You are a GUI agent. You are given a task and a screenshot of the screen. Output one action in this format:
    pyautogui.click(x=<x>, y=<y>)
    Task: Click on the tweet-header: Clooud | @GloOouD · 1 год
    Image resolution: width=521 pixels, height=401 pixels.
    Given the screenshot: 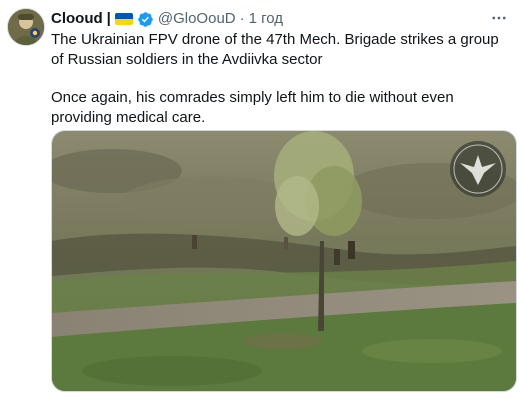 What is the action you would take?
    pyautogui.click(x=266, y=19)
    